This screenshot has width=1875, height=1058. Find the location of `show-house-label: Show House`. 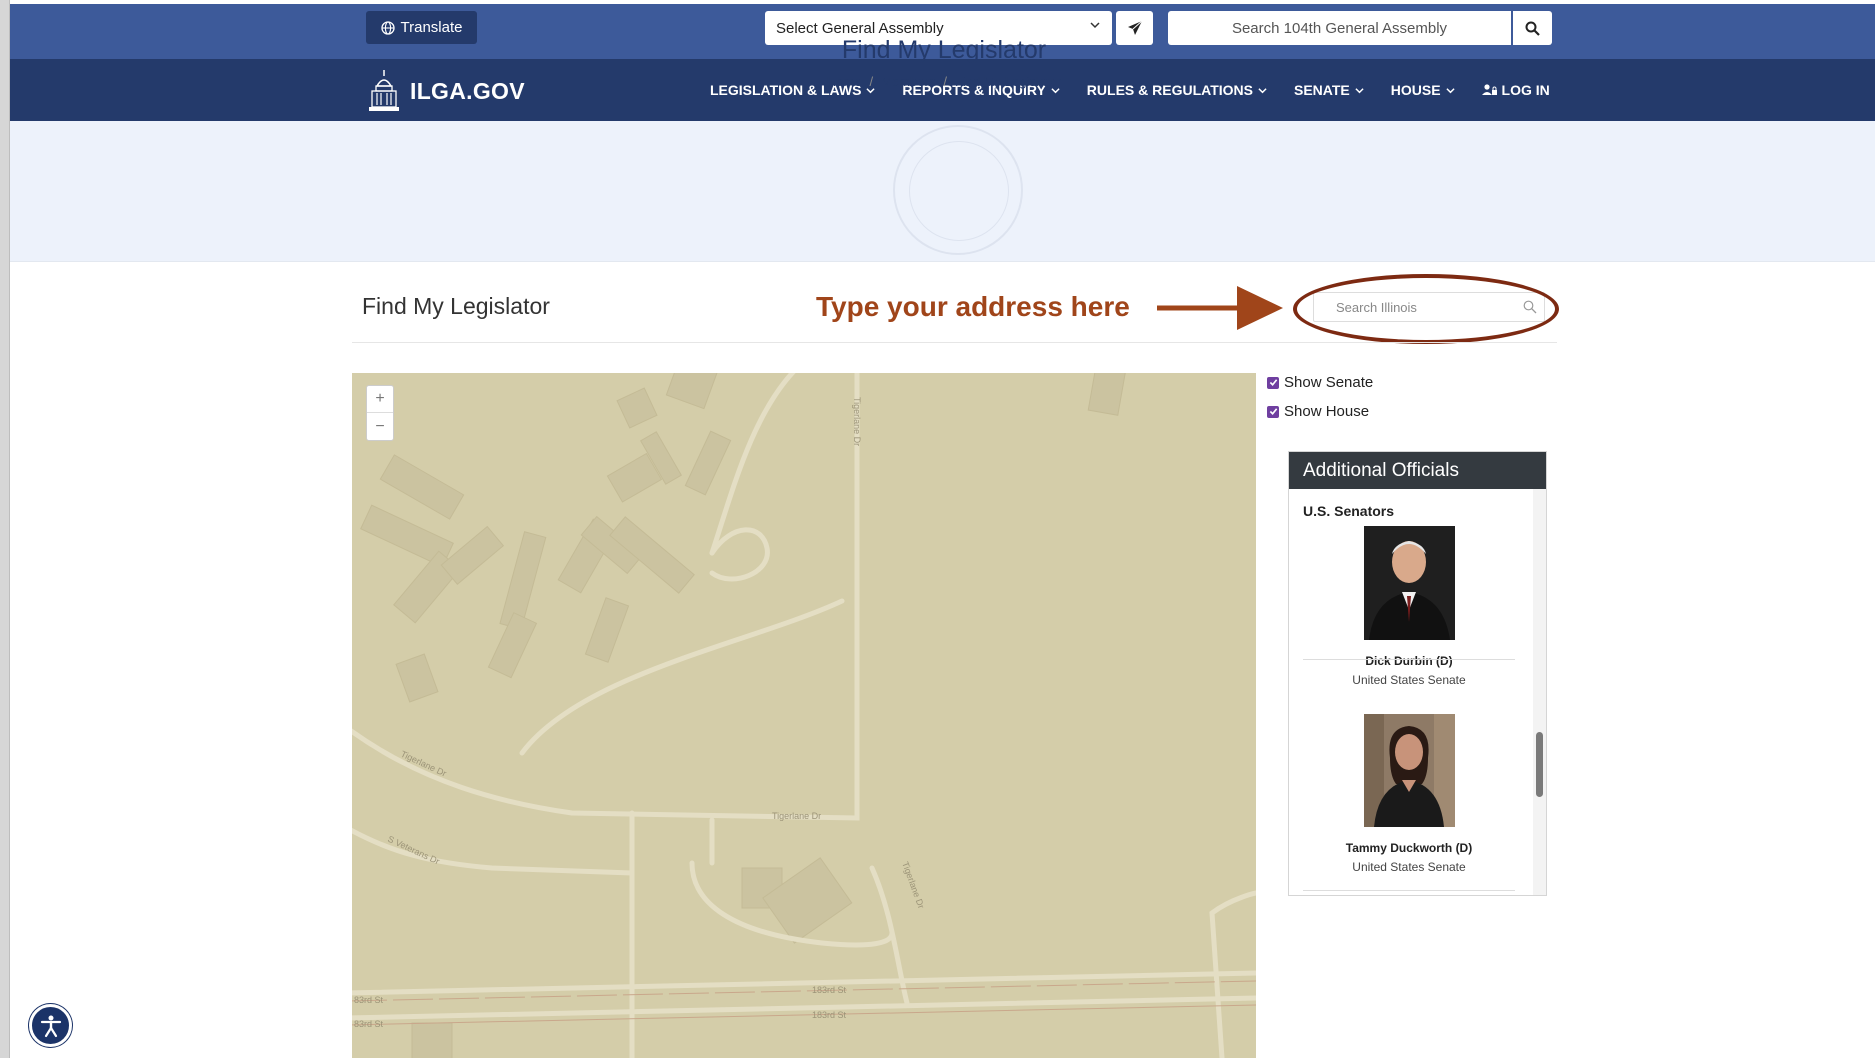

show-house-label: Show House is located at coordinates (1327, 411).